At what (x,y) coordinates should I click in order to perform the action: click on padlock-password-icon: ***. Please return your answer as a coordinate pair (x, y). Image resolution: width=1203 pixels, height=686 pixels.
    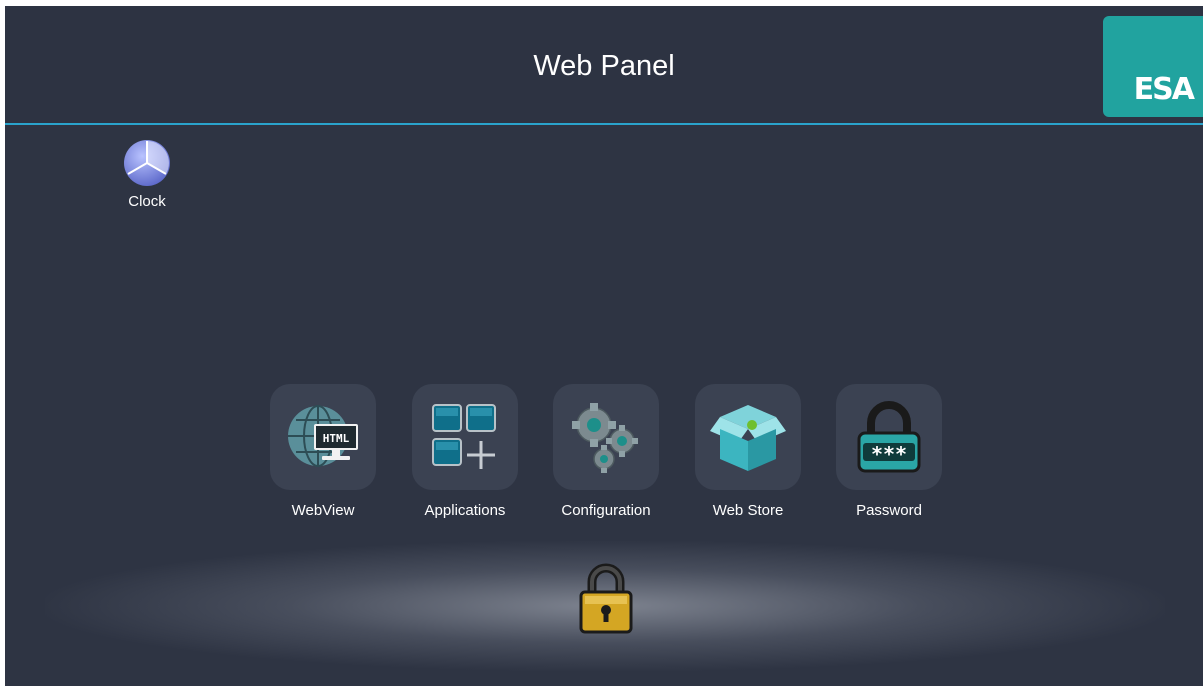
    Looking at the image, I should click on (889, 437).